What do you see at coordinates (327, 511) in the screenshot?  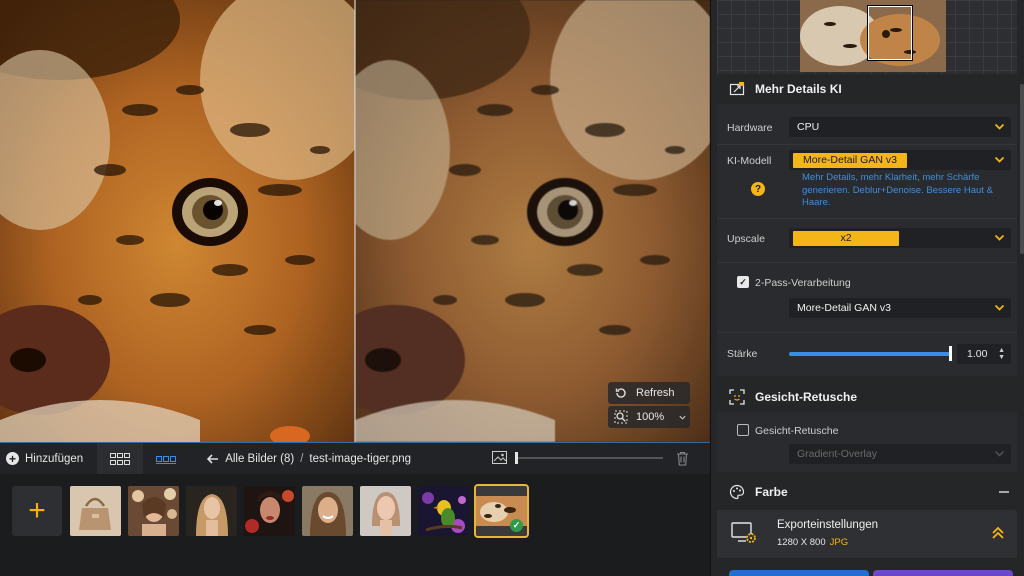 I see `thumbnail-woman-smiling` at bounding box center [327, 511].